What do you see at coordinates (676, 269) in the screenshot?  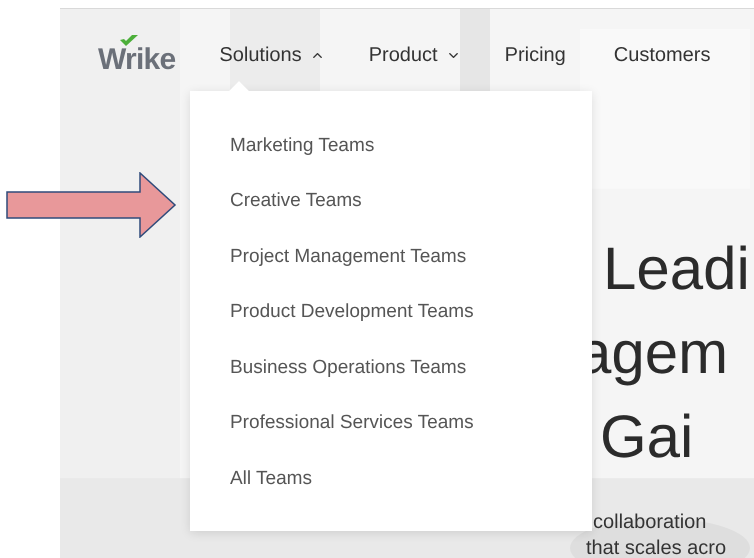 I see `hero-headline: Leadi` at bounding box center [676, 269].